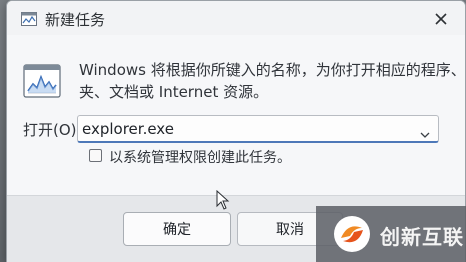 This screenshot has width=466, height=262. What do you see at coordinates (422, 237) in the screenshot?
I see `watermark-text: 创新互联` at bounding box center [422, 237].